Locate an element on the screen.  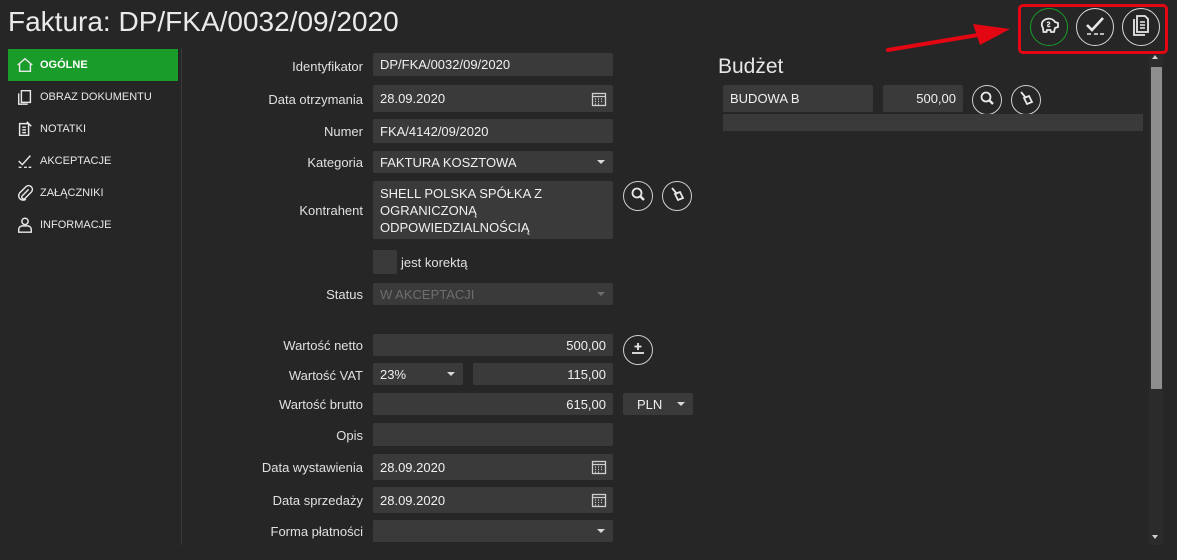
wartosc-netto-label: Wartość netto is located at coordinates (323, 345).